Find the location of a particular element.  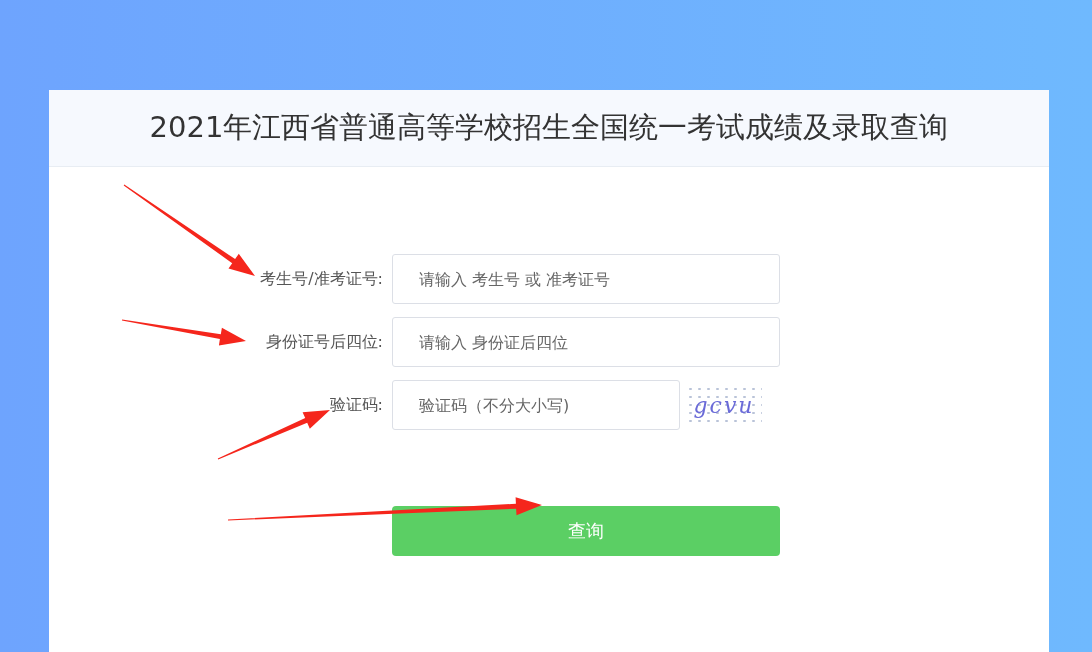

input-field: 请输入 身份证后四位 is located at coordinates (586, 342).